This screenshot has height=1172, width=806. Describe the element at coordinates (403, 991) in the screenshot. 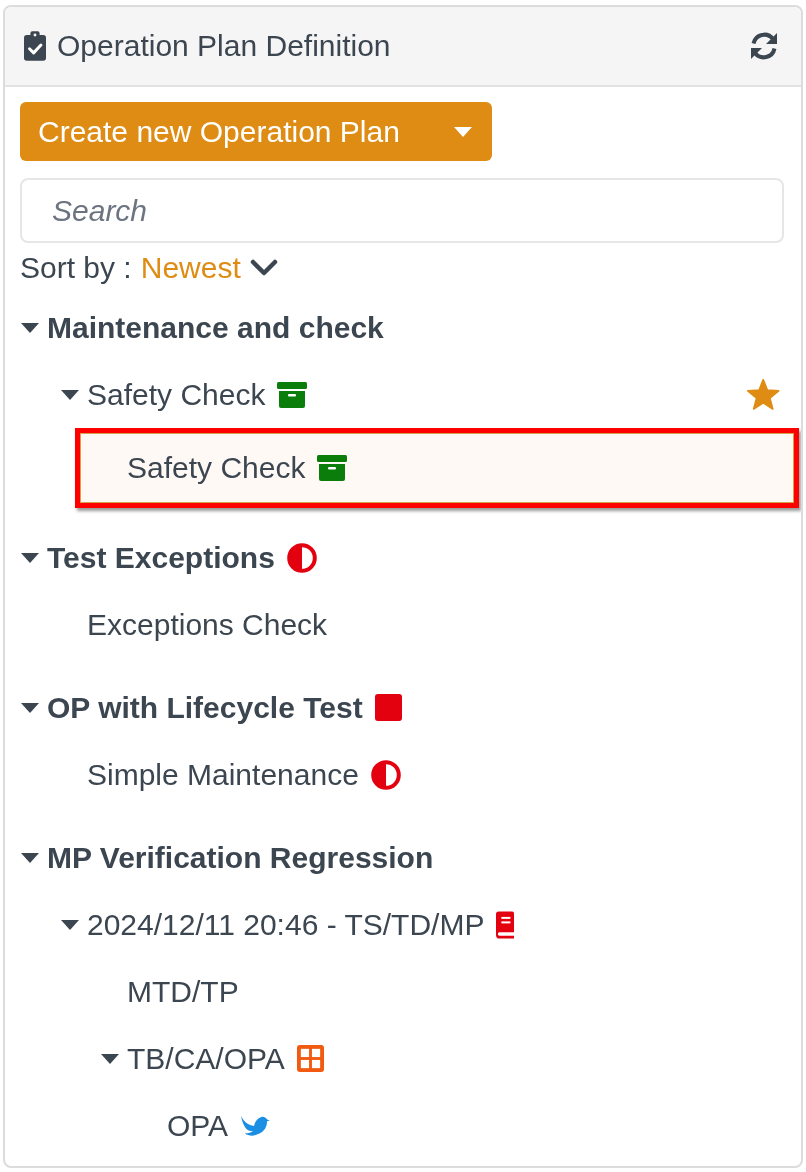

I see `tree-item: MTD/TP` at that location.